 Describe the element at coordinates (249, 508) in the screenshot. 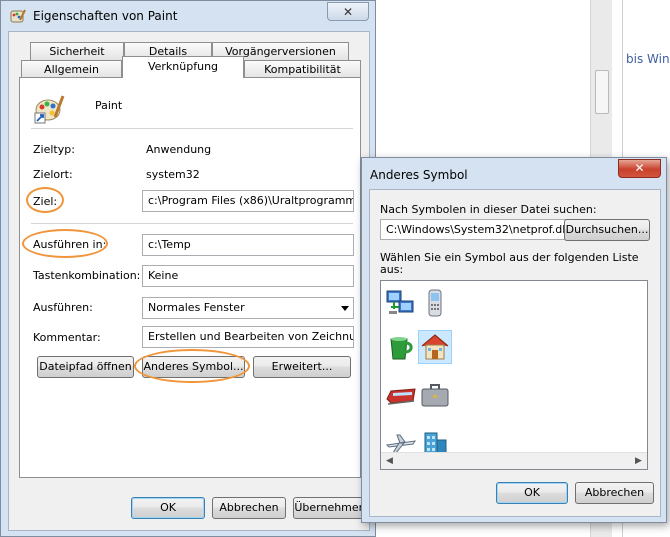

I see `cancel-button: Abbrechen` at that location.